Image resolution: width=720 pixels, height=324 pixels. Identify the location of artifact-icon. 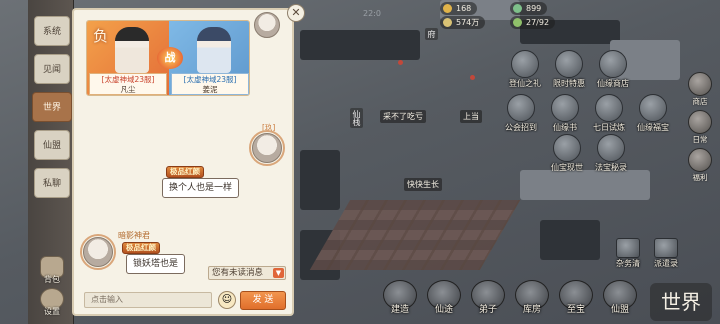
(567, 148).